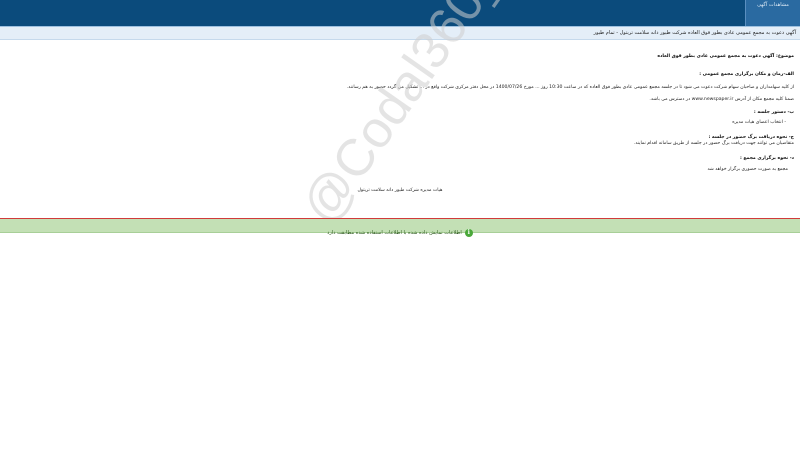  Describe the element at coordinates (747, 169) in the screenshot. I see `method-text: مجمع به صورت حضوری برگزار خواهد شد` at that location.